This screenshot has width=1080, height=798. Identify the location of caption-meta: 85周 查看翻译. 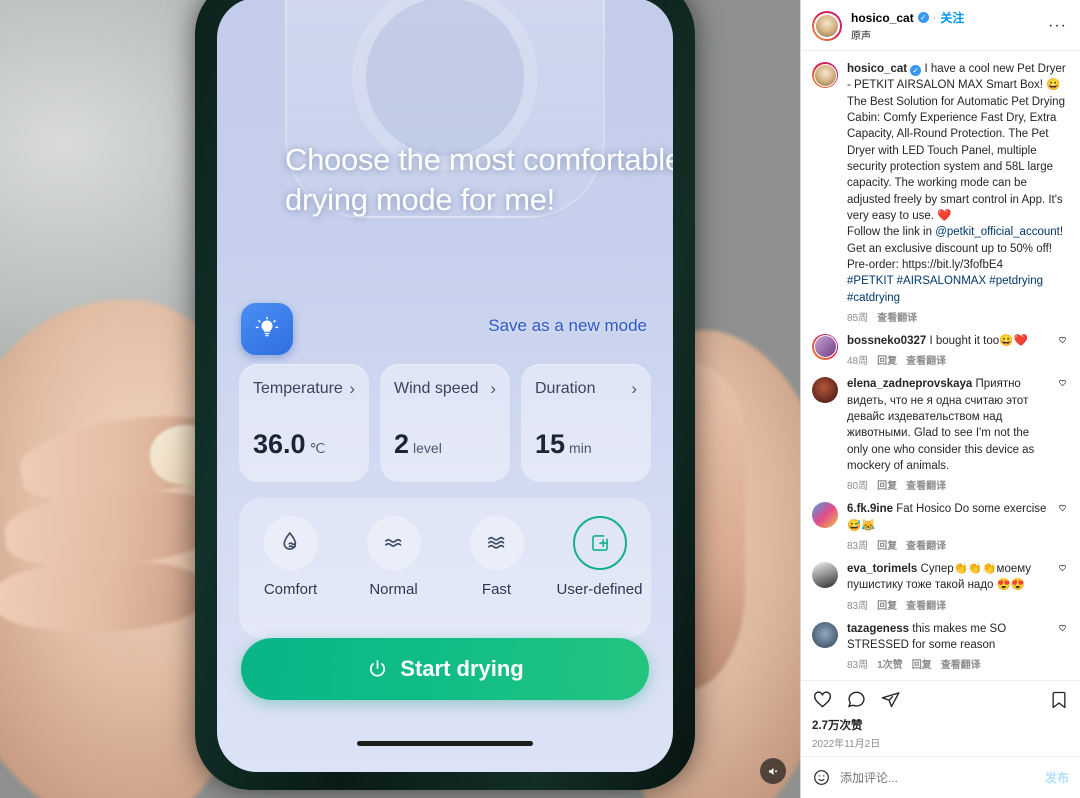
(958, 316).